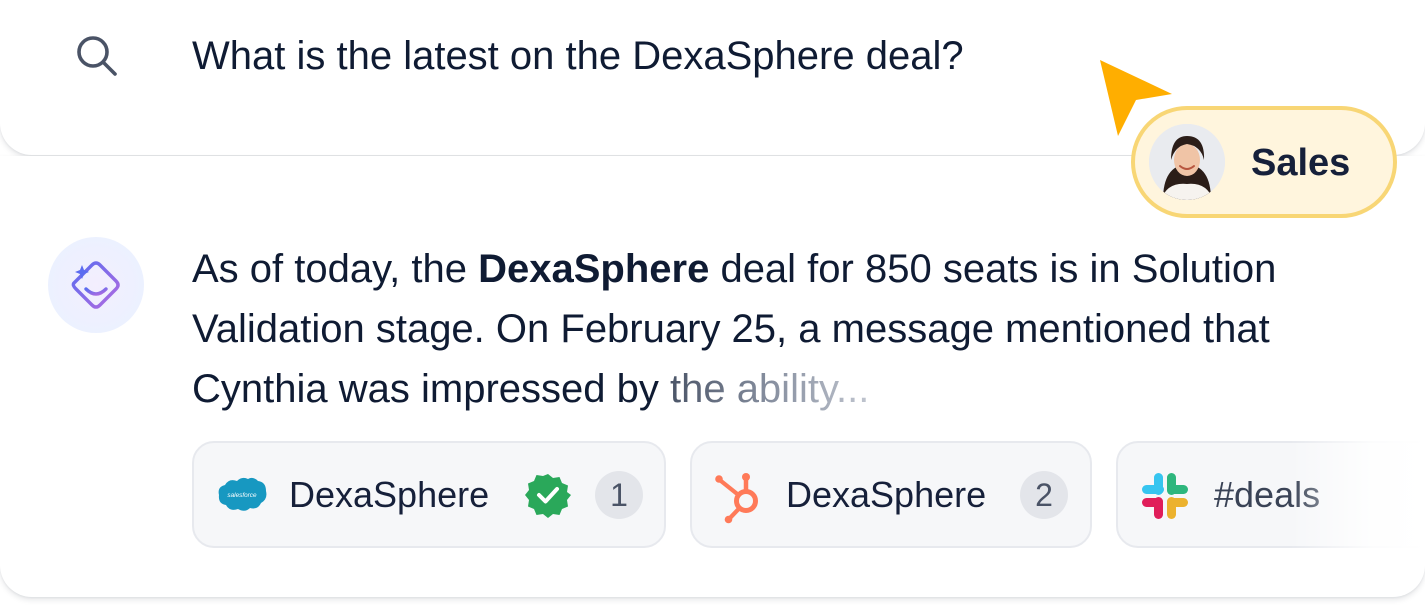 This screenshot has width=1425, height=609. I want to click on source-chip-salesforce: salesforce DexaSphere 1, so click(429, 494).